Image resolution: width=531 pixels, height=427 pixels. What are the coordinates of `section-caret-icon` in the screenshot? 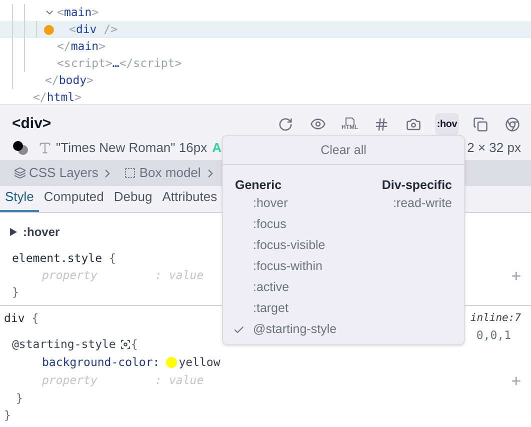 It's located at (13, 232).